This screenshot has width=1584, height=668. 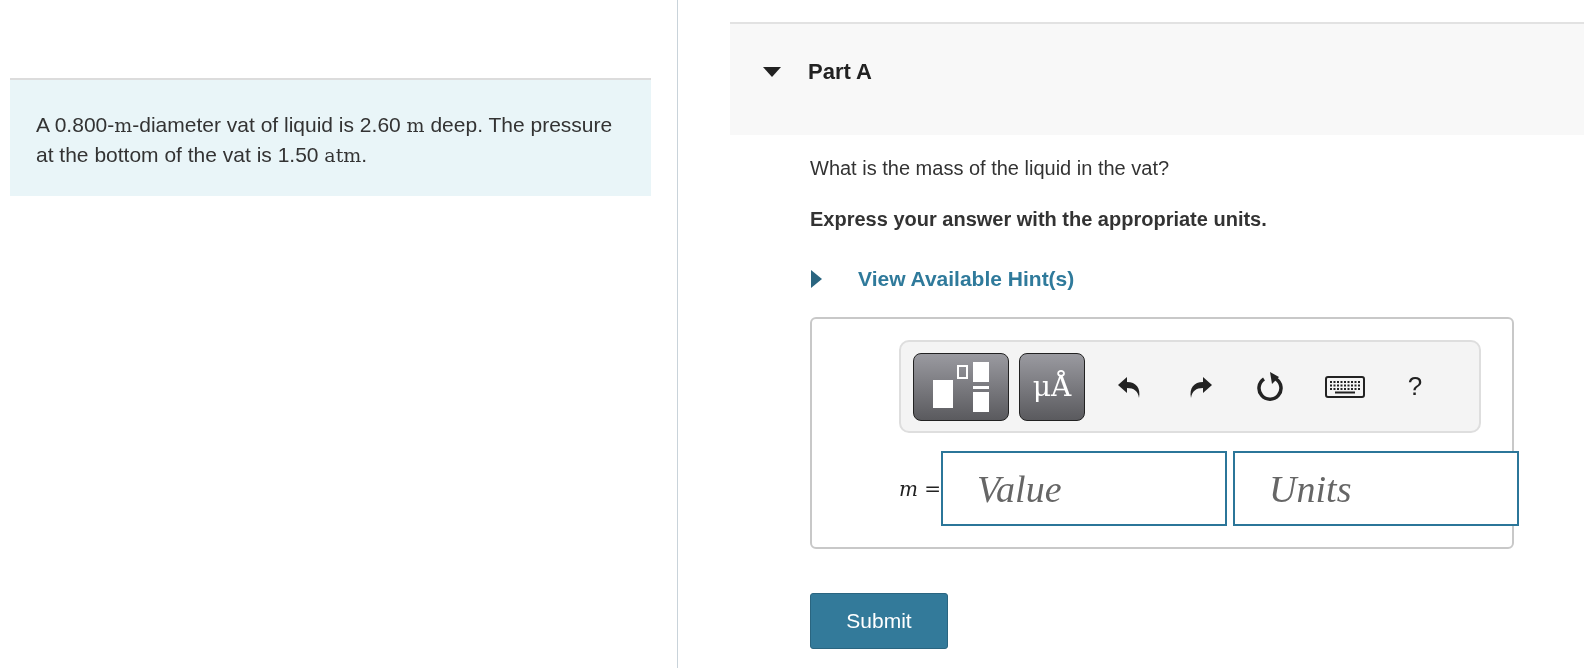 I want to click on value-field: Value, so click(x=1084, y=488).